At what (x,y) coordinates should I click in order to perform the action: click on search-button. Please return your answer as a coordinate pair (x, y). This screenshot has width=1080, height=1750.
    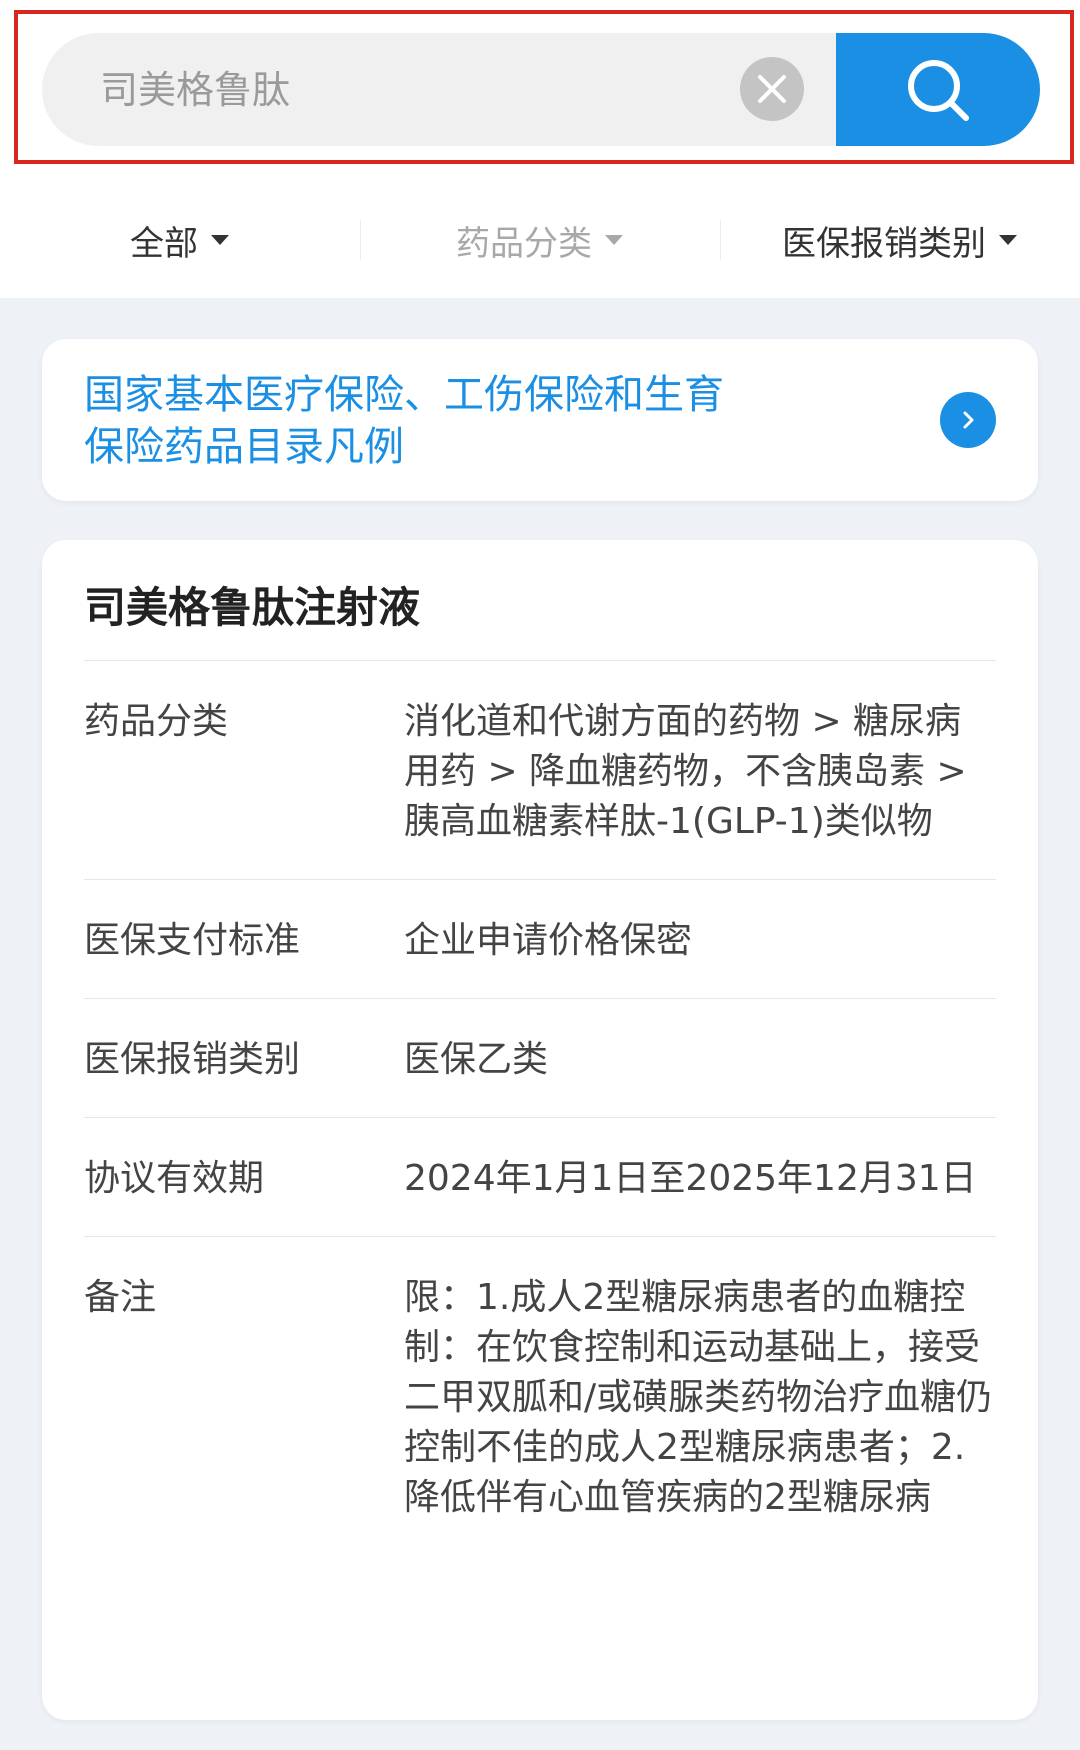
    Looking at the image, I should click on (938, 89).